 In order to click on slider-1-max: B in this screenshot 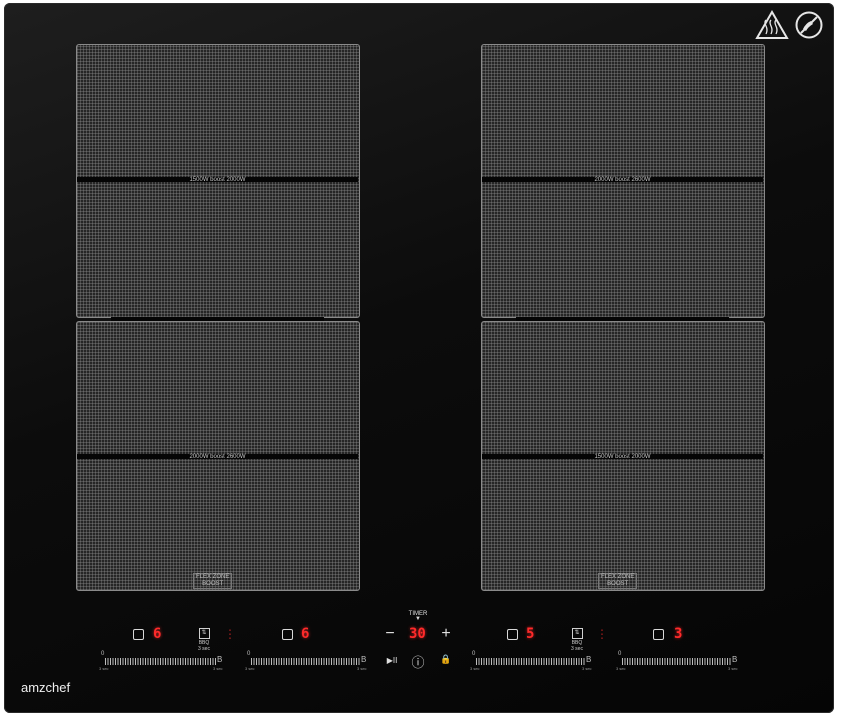, I will do `click(220, 659)`.